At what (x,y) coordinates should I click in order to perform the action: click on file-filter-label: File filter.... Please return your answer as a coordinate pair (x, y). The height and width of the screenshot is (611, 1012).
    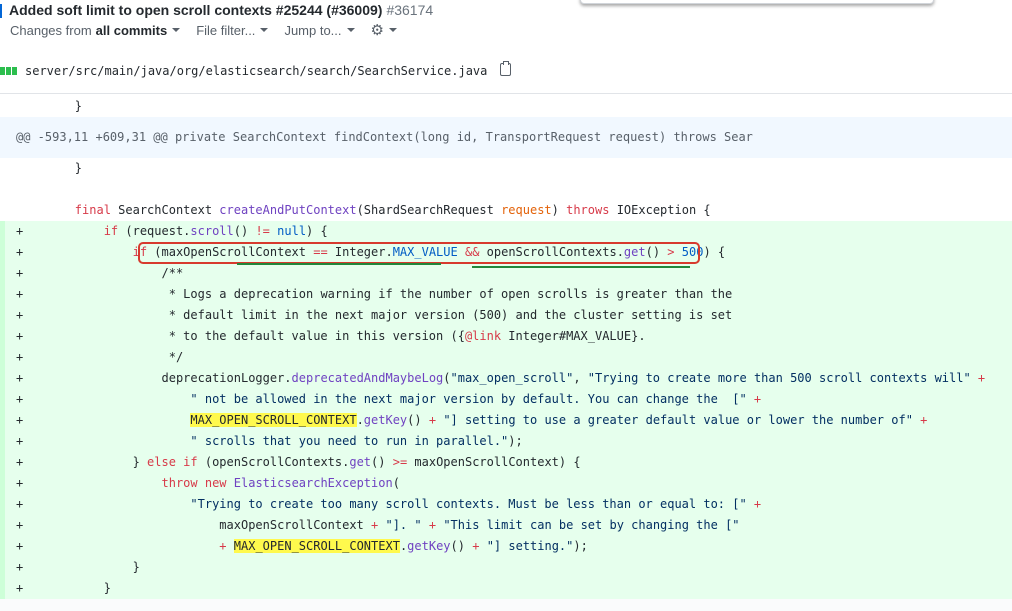
    Looking at the image, I should click on (226, 30).